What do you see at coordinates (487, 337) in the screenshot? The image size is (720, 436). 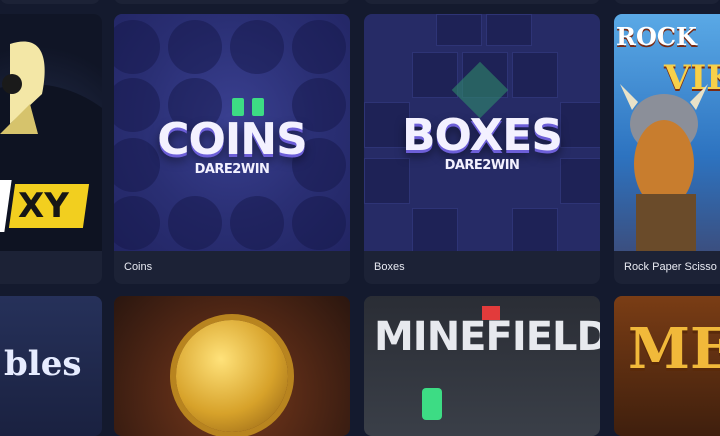 I see `minefield-logo: MINEFIELD` at bounding box center [487, 337].